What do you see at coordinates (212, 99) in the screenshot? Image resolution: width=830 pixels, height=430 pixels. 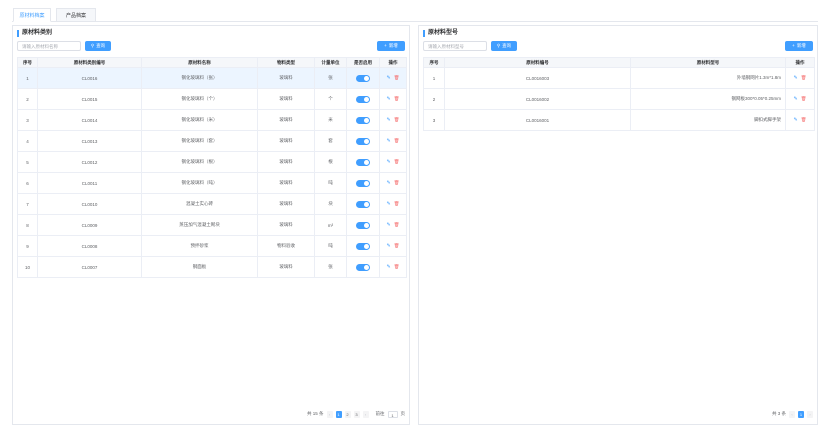 I see `table-row: 2 CL0015 钢化玻璃料（个） 玻璃料个 ✎ 🗑` at bounding box center [212, 99].